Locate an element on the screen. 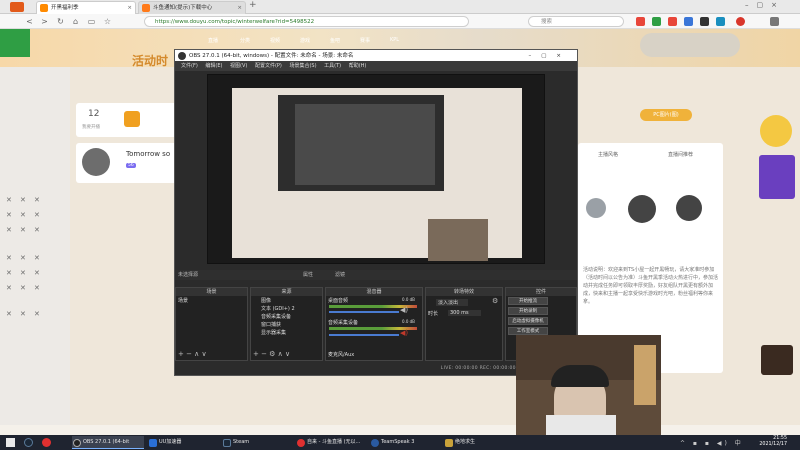 The height and width of the screenshot is (450, 800). gift-icon is located at coordinates (132, 119).